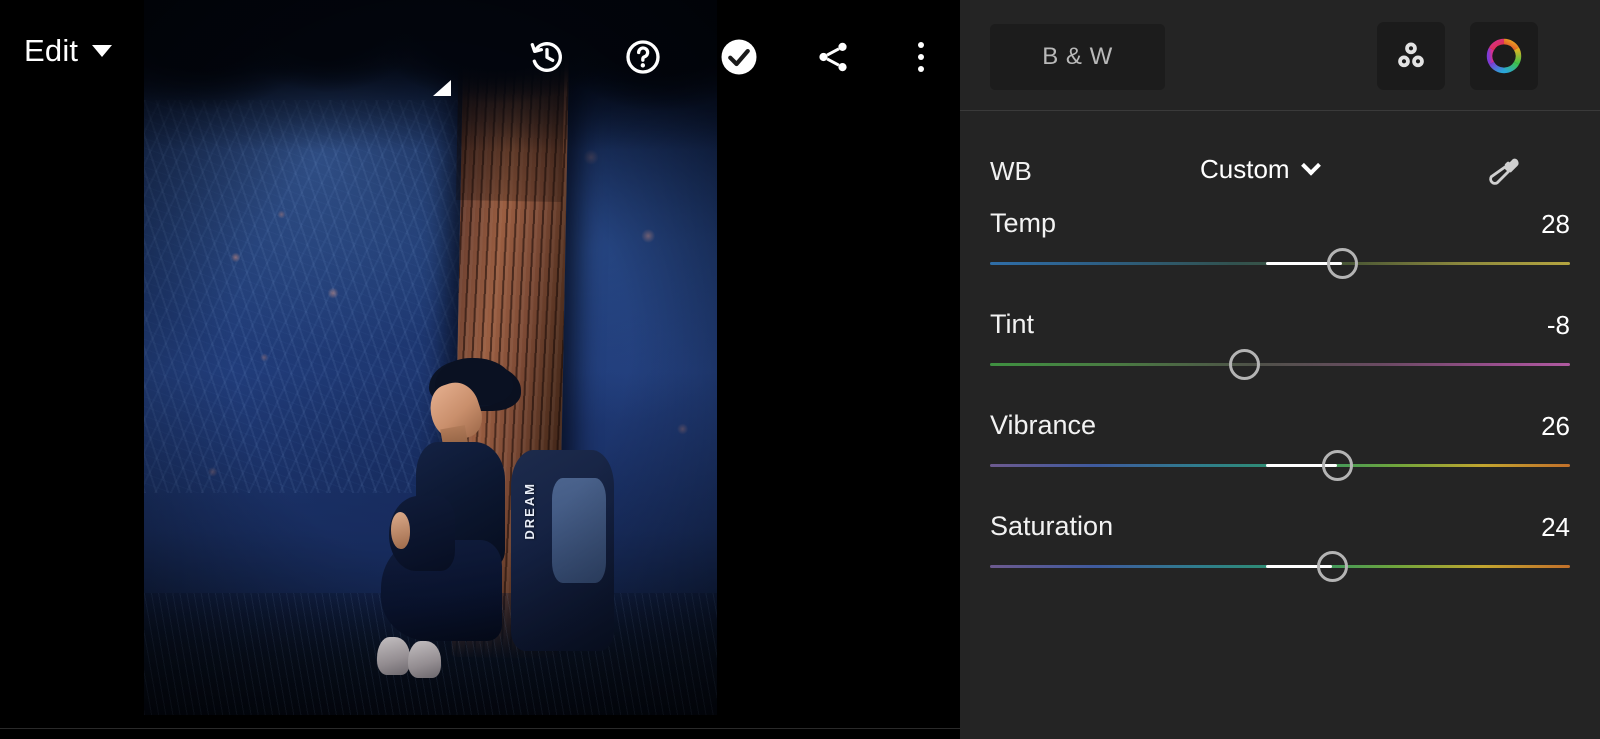 This screenshot has height=739, width=1600. I want to click on eyedropper-icon, so click(1504, 171).